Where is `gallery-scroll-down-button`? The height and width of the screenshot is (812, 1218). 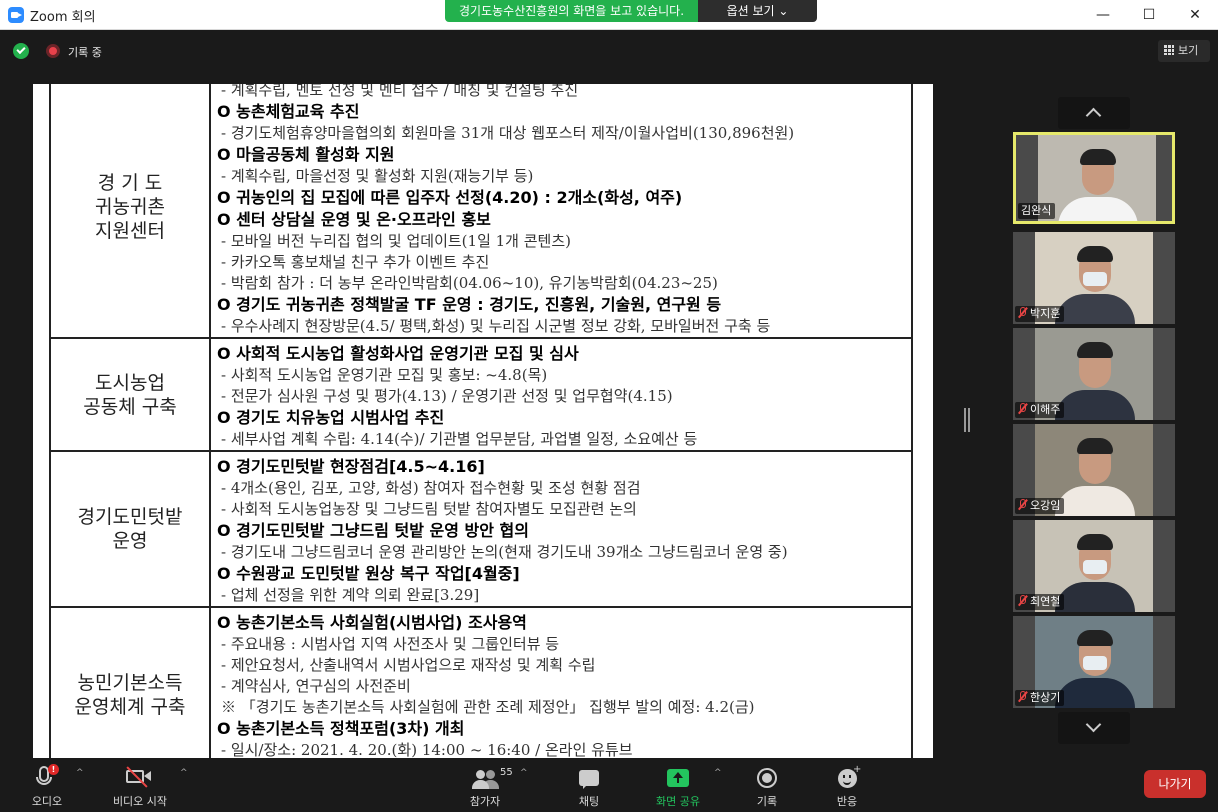 gallery-scroll-down-button is located at coordinates (1094, 728).